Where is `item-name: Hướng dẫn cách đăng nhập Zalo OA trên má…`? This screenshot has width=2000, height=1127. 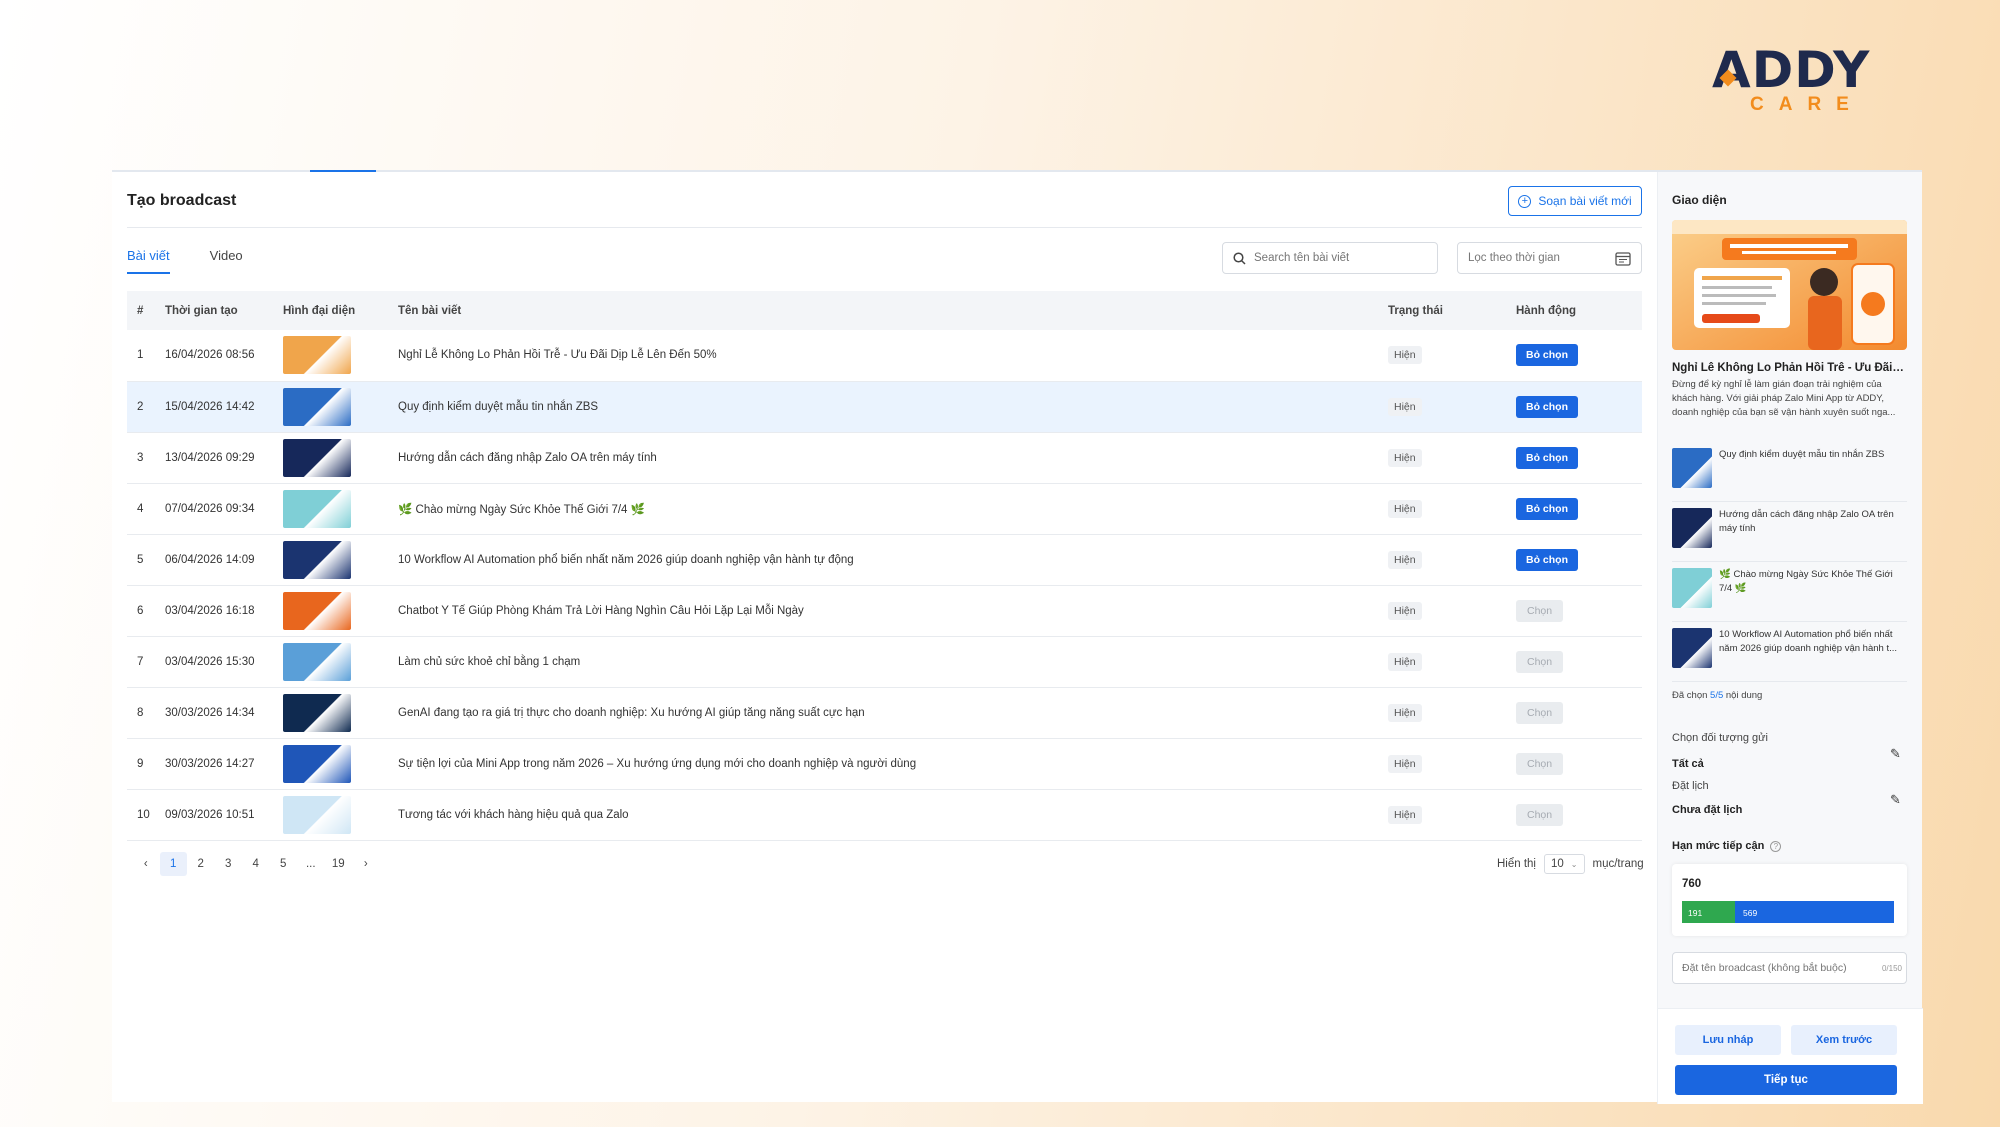
item-name: Hướng dẫn cách đăng nhập Zalo OA trên má… is located at coordinates (1806, 521).